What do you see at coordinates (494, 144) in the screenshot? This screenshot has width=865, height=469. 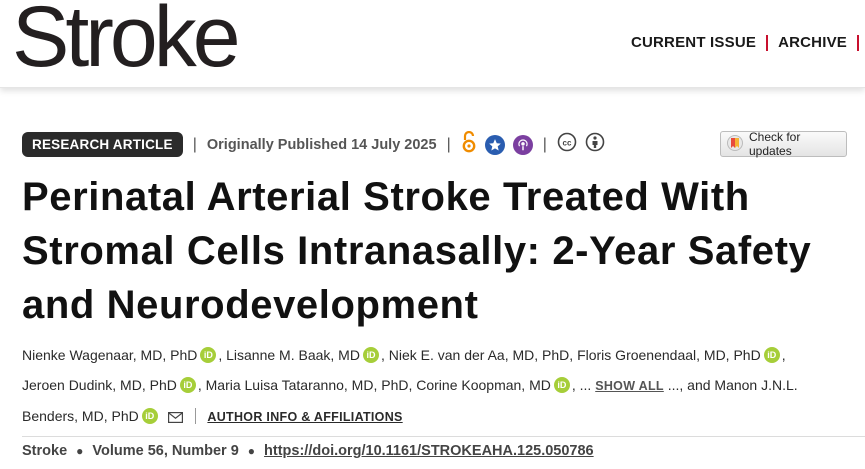 I see `star-icon` at bounding box center [494, 144].